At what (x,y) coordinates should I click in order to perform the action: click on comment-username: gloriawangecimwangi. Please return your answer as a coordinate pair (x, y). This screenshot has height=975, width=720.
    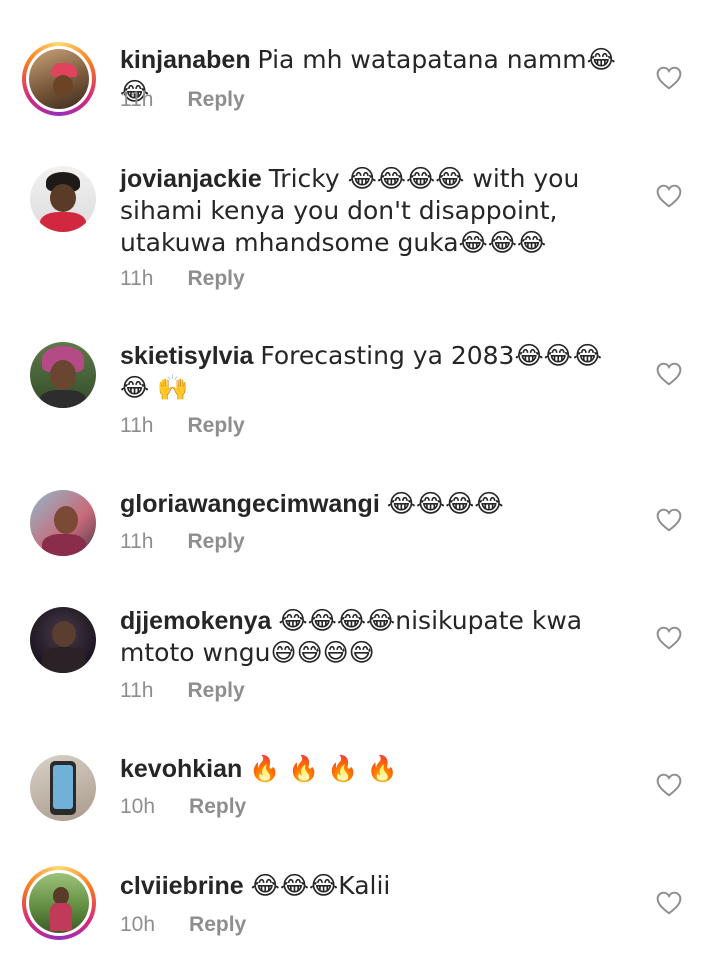
    Looking at the image, I should click on (250, 504).